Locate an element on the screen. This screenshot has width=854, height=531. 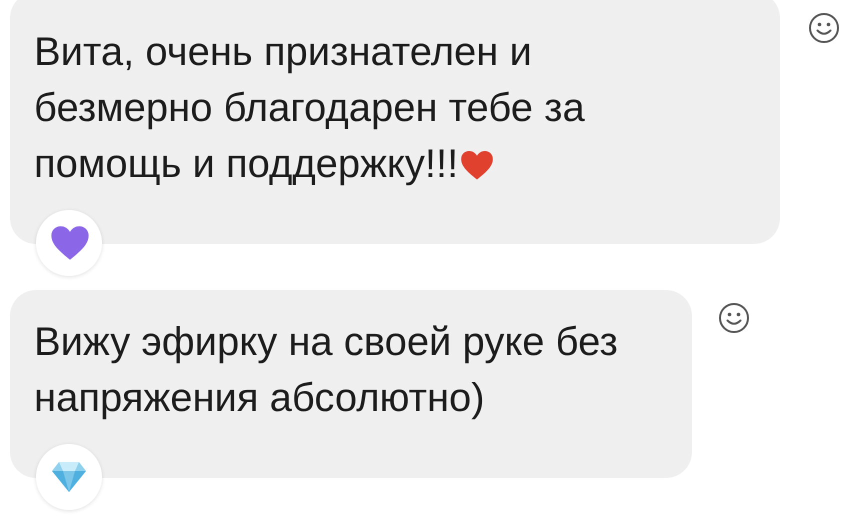
gem-icon is located at coordinates (69, 477).